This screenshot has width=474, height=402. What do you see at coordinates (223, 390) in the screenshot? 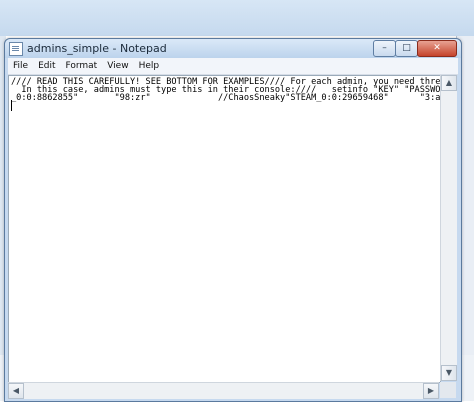
I see `horizontal-scrollbar: ◀ ▶` at bounding box center [223, 390].